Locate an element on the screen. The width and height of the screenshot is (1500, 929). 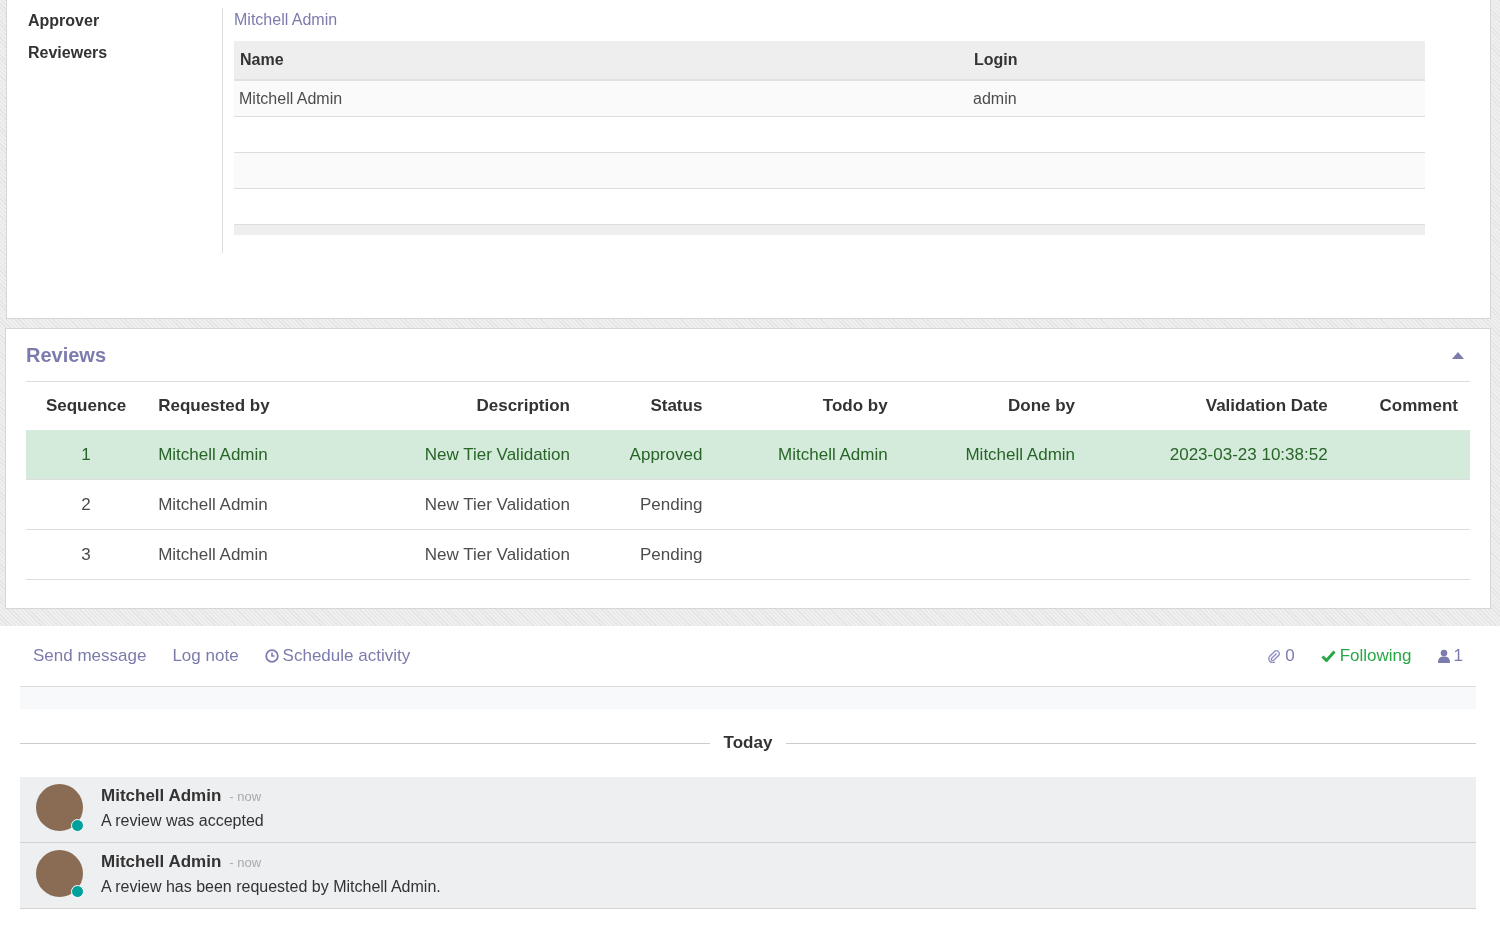
attachments-button: 0 is located at coordinates (1281, 656).